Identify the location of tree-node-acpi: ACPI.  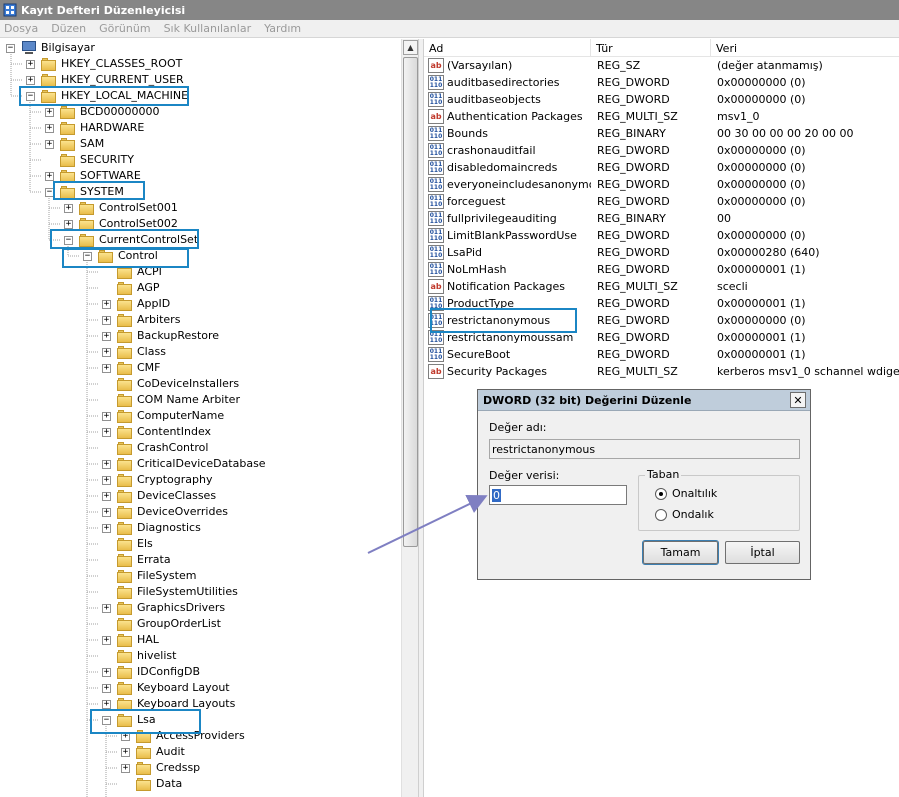
(132, 272).